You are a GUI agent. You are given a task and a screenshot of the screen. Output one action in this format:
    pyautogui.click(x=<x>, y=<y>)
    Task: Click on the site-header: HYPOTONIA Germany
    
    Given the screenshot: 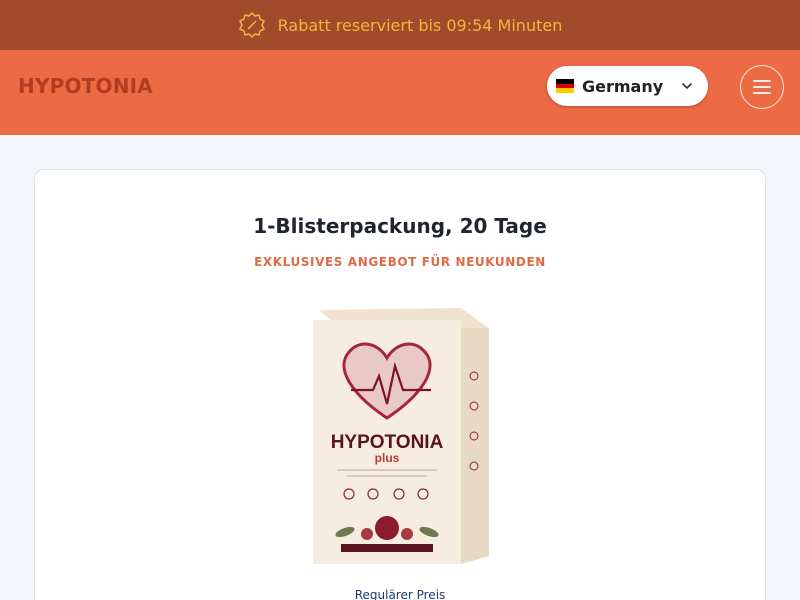 What is the action you would take?
    pyautogui.click(x=400, y=92)
    